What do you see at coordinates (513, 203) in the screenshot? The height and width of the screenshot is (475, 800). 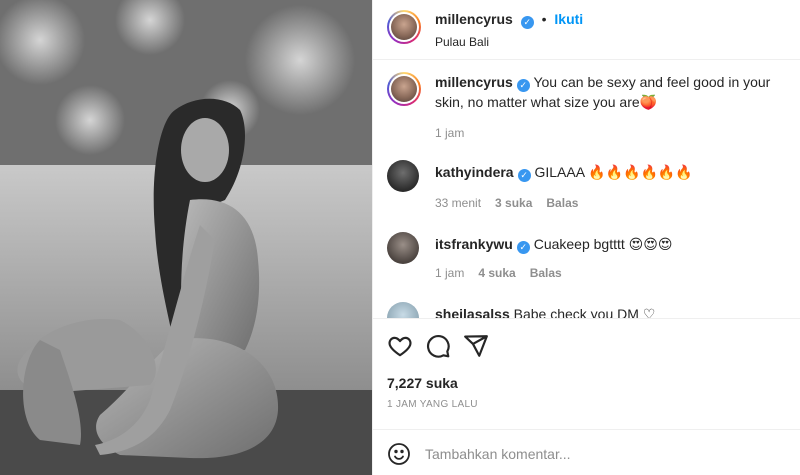 I see `comment-likes: 3 suka` at bounding box center [513, 203].